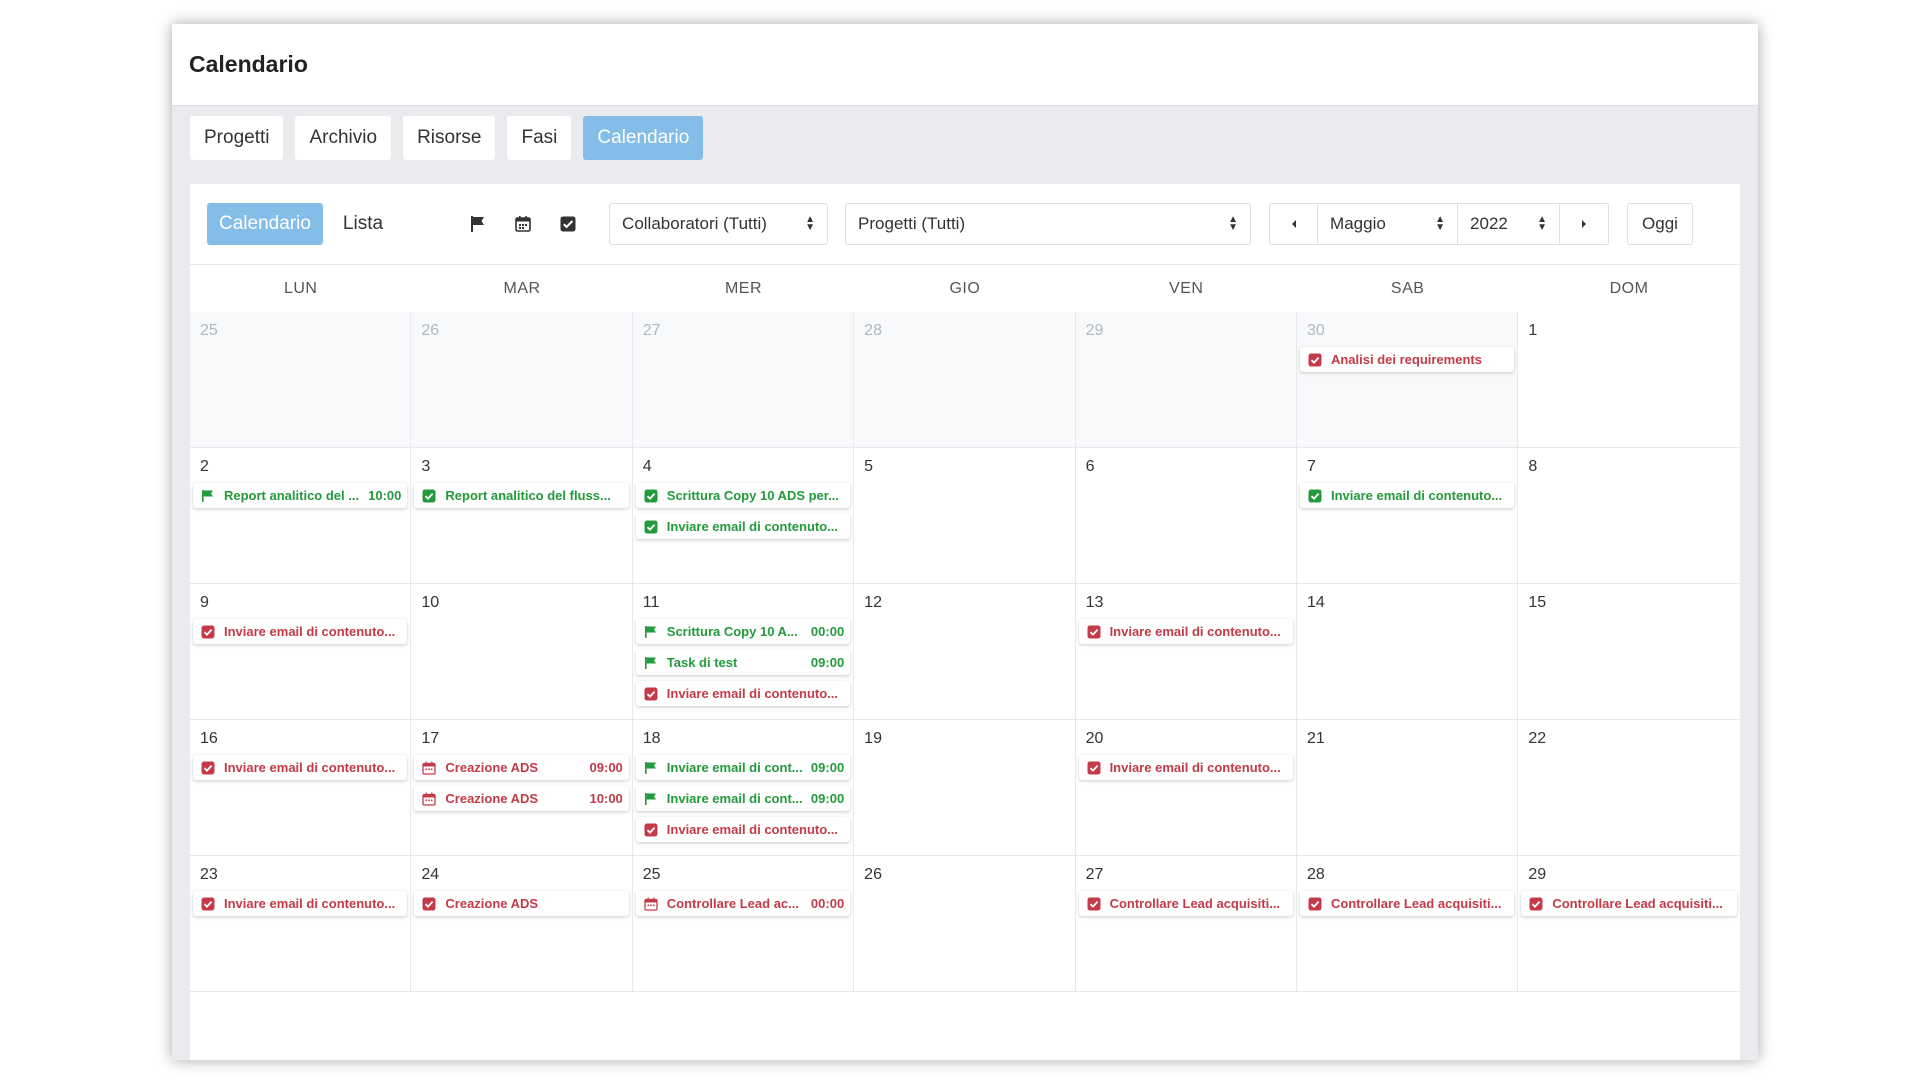 This screenshot has height=1080, width=1920. I want to click on day-cell: 30 Analisi dei requirements, so click(1407, 380).